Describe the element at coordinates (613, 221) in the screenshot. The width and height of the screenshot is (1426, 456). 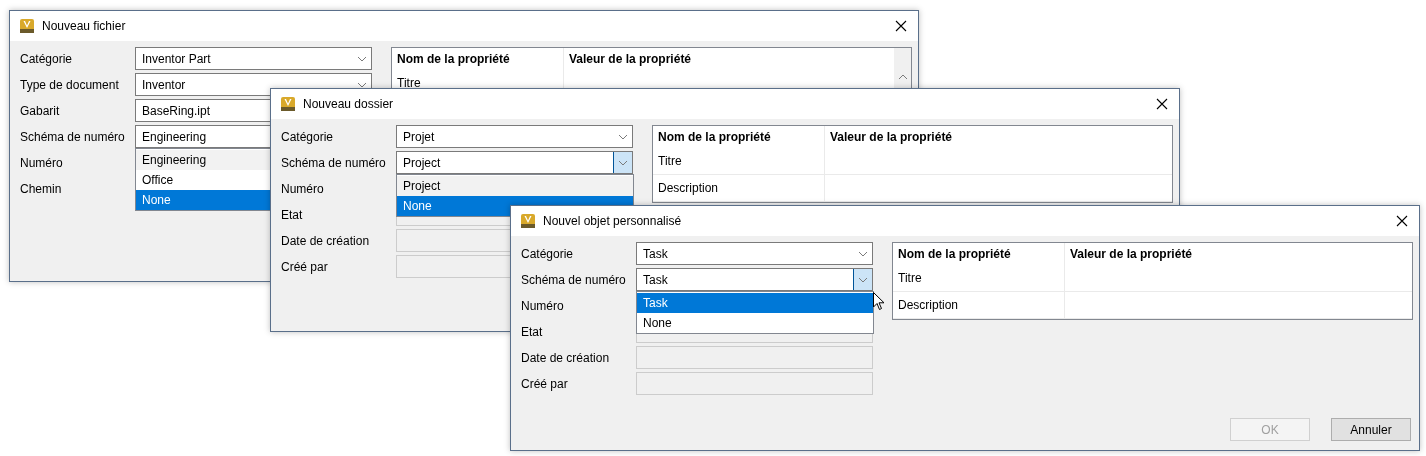
I see `window-title: Nouvel objet personnalisé` at that location.